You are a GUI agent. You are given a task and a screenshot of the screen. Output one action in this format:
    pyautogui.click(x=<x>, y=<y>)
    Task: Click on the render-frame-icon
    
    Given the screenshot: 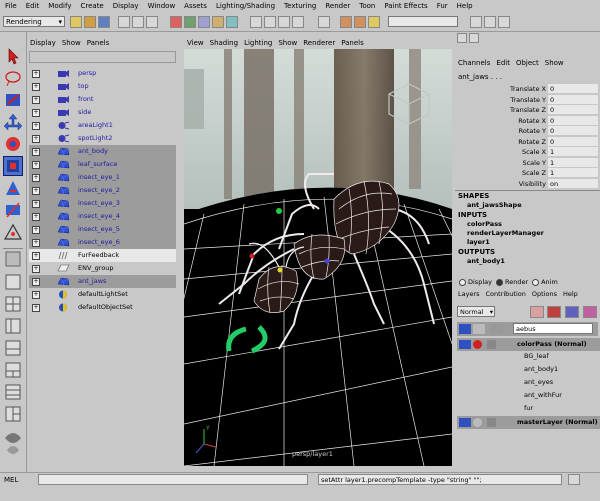 What is the action you would take?
    pyautogui.click(x=346, y=22)
    